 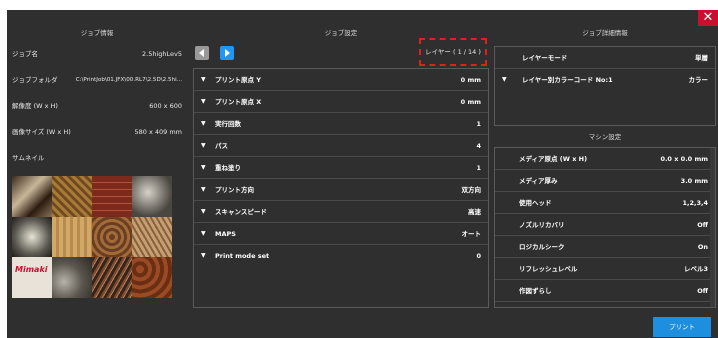 I want to click on previous-layer-button, so click(x=202, y=53).